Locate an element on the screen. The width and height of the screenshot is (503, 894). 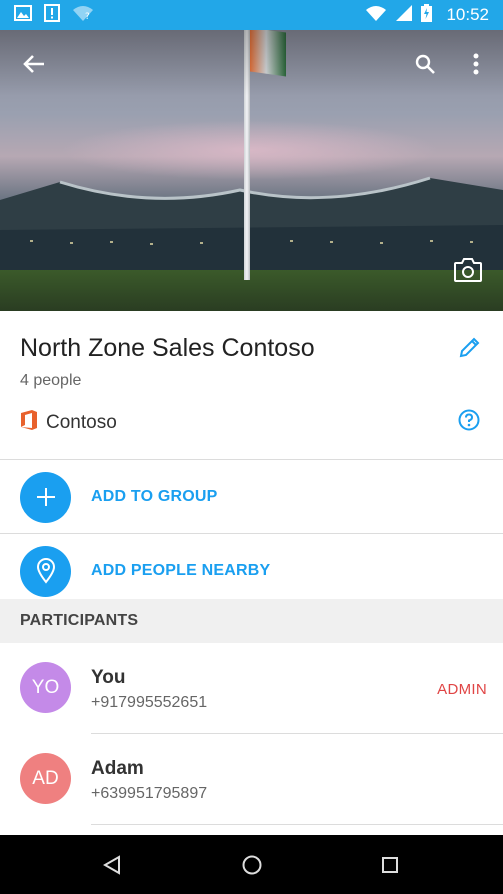
participants-header: PARTICIPANTS is located at coordinates (251, 621).